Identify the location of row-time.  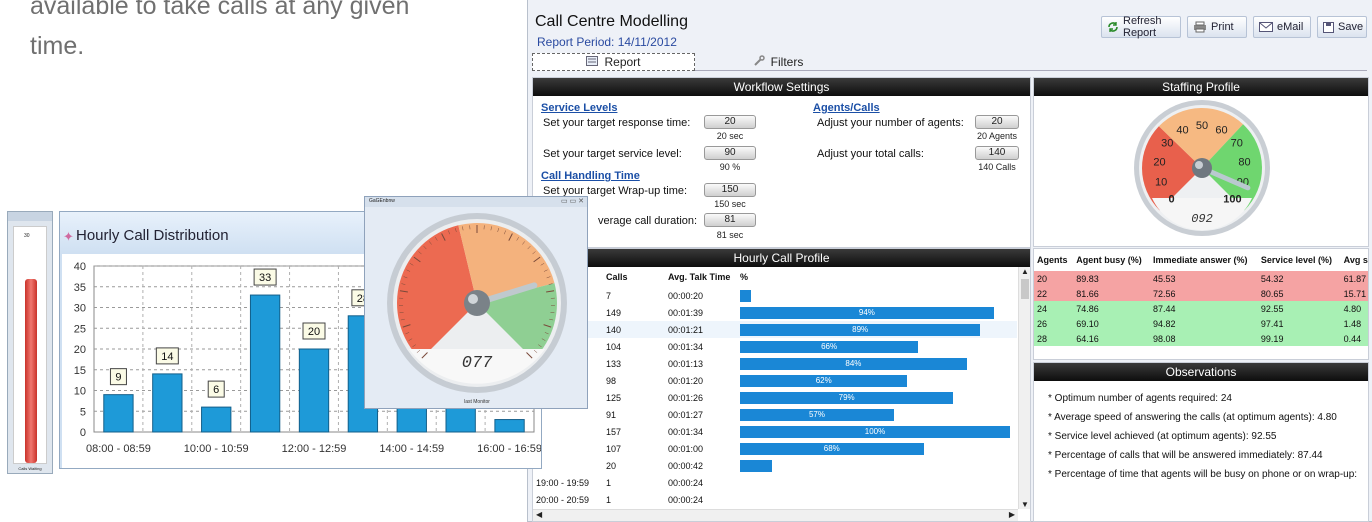
(568, 448).